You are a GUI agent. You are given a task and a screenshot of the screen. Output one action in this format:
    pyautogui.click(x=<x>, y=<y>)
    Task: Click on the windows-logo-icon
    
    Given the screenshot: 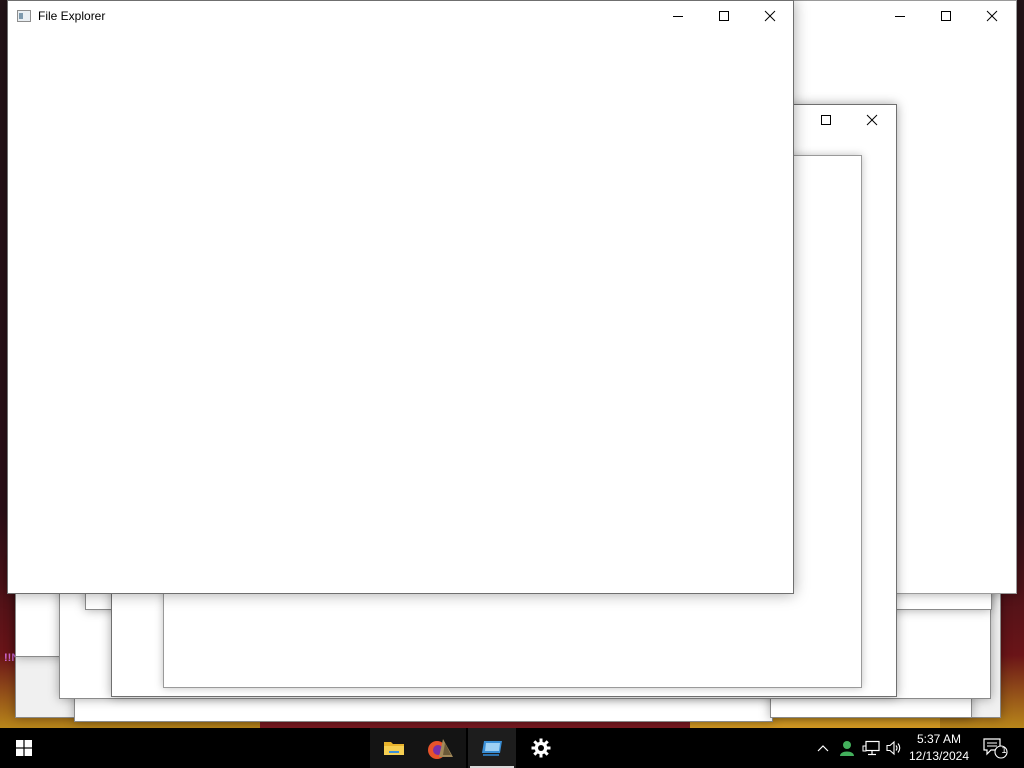 What is the action you would take?
    pyautogui.click(x=24, y=748)
    